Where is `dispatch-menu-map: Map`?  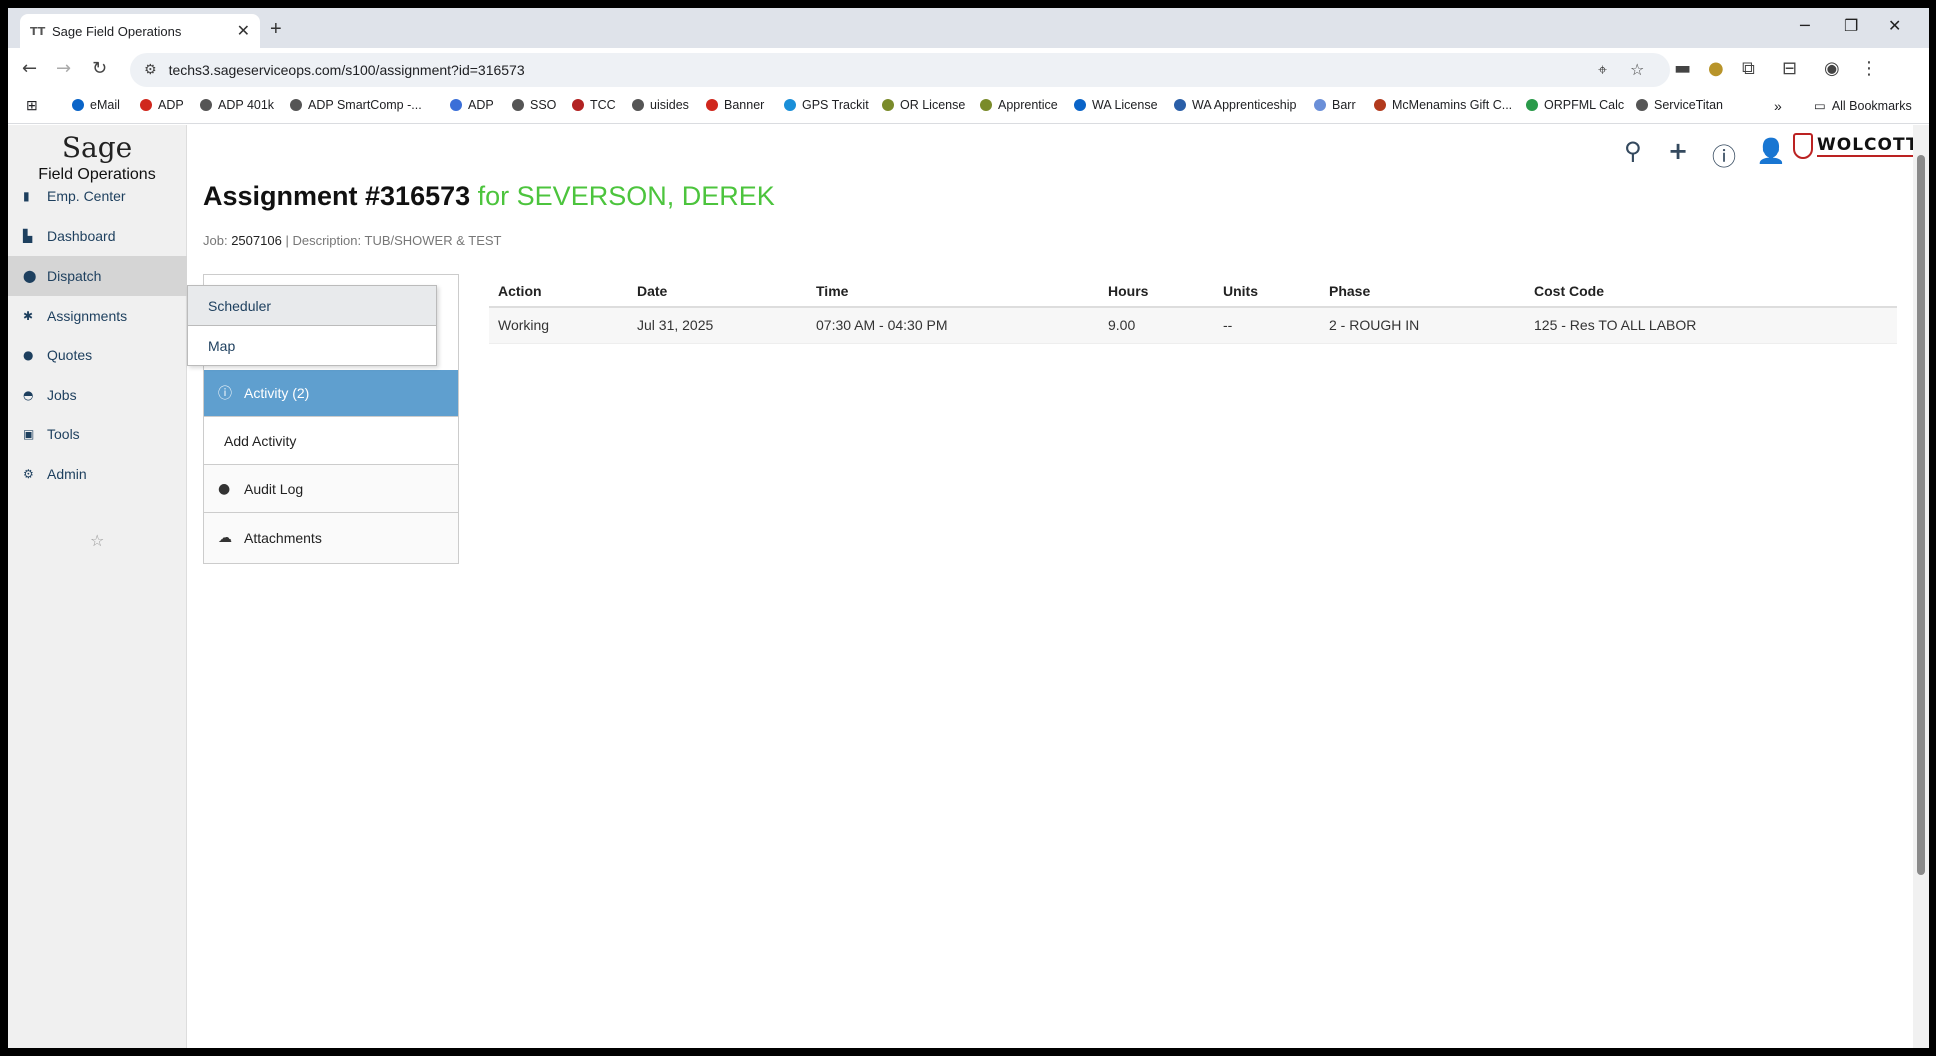
dispatch-menu-map: Map is located at coordinates (312, 346).